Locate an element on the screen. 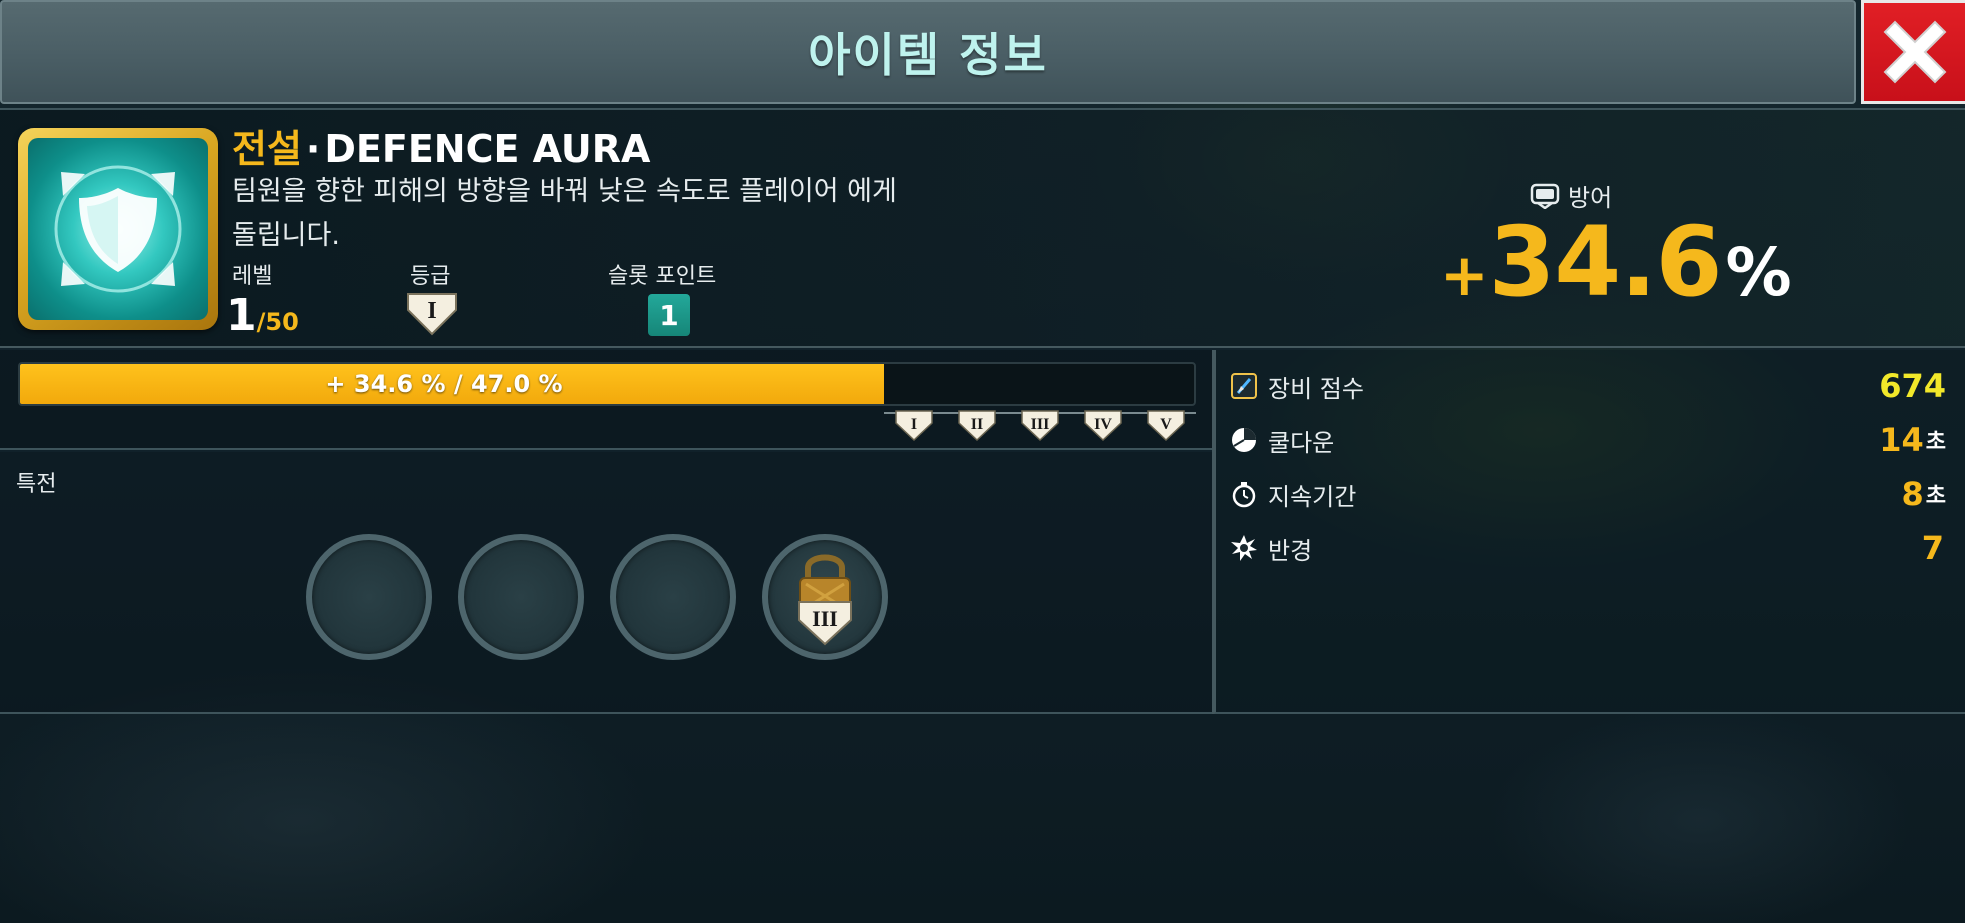 The height and width of the screenshot is (923, 1965). grade-badge: I is located at coordinates (432, 313).